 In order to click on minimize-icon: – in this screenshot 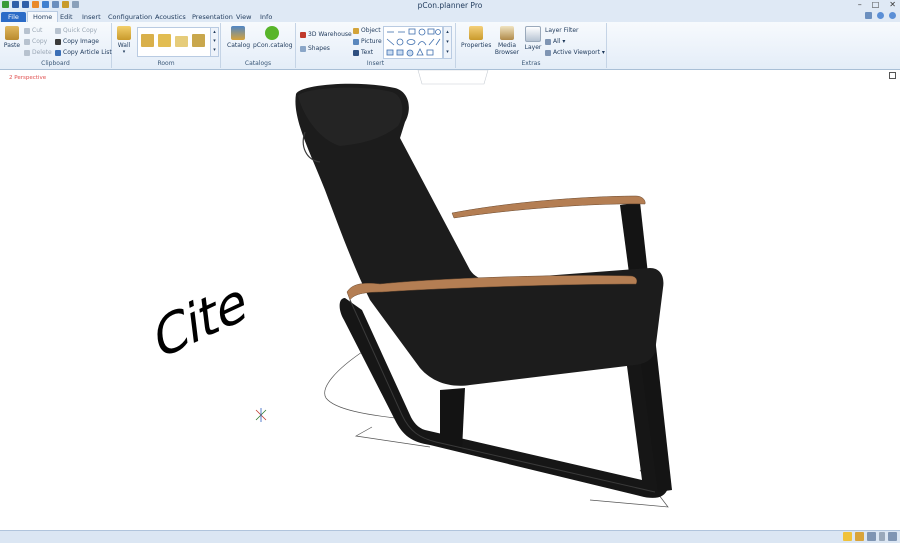, I will do `click(860, 5)`.